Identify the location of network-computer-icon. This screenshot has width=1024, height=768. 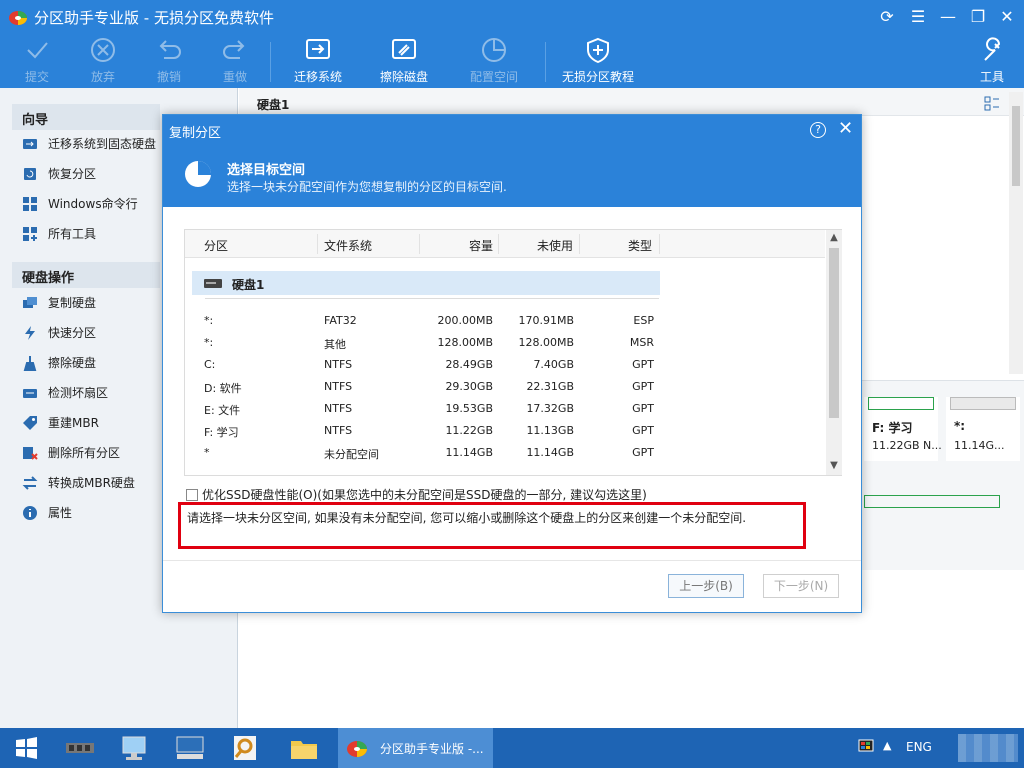
(135, 748).